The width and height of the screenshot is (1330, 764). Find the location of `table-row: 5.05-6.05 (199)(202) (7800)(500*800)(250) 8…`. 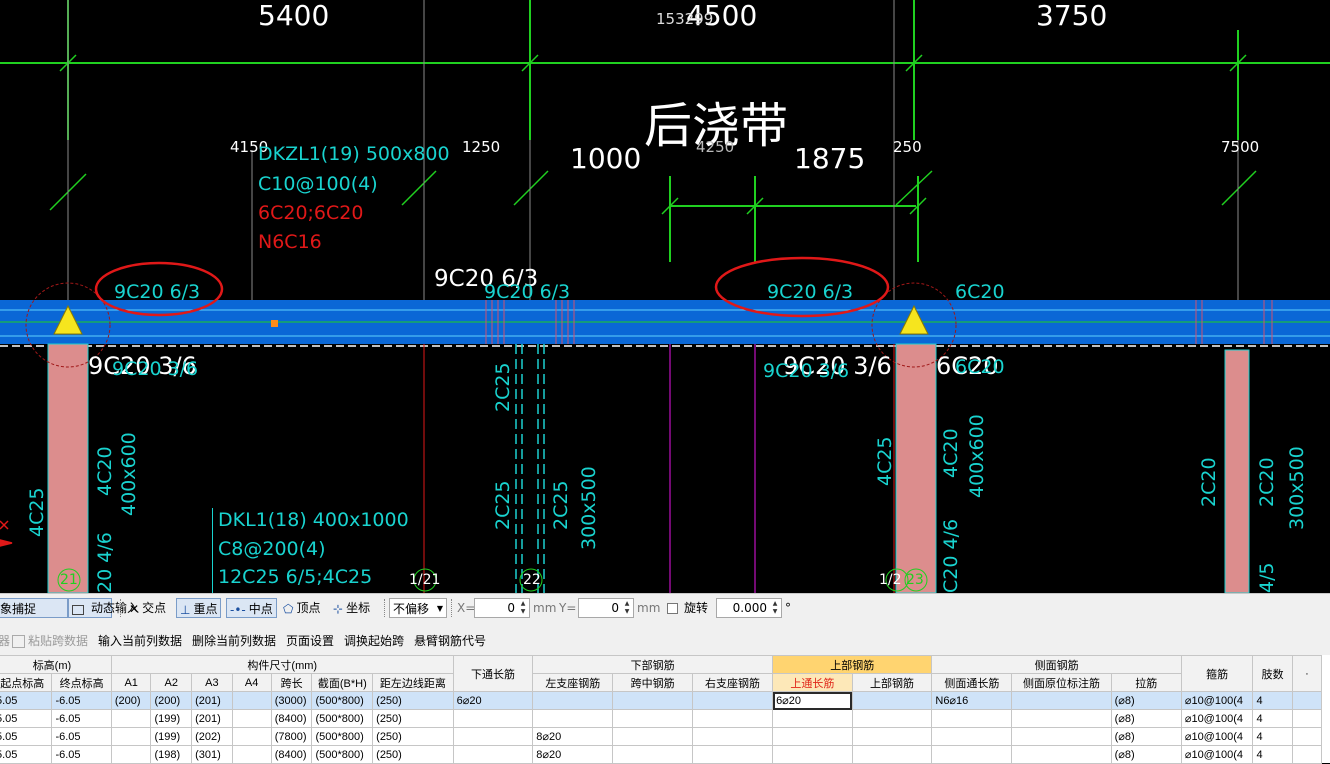

table-row: 5.05-6.05 (199)(202) (7800)(500*800)(250) 8… is located at coordinates (661, 736).